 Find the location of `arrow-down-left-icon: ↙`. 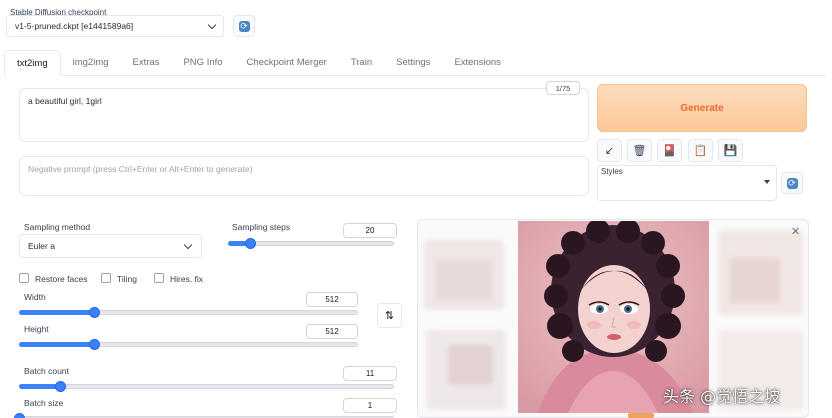

arrow-down-left-icon: ↙ is located at coordinates (609, 151).